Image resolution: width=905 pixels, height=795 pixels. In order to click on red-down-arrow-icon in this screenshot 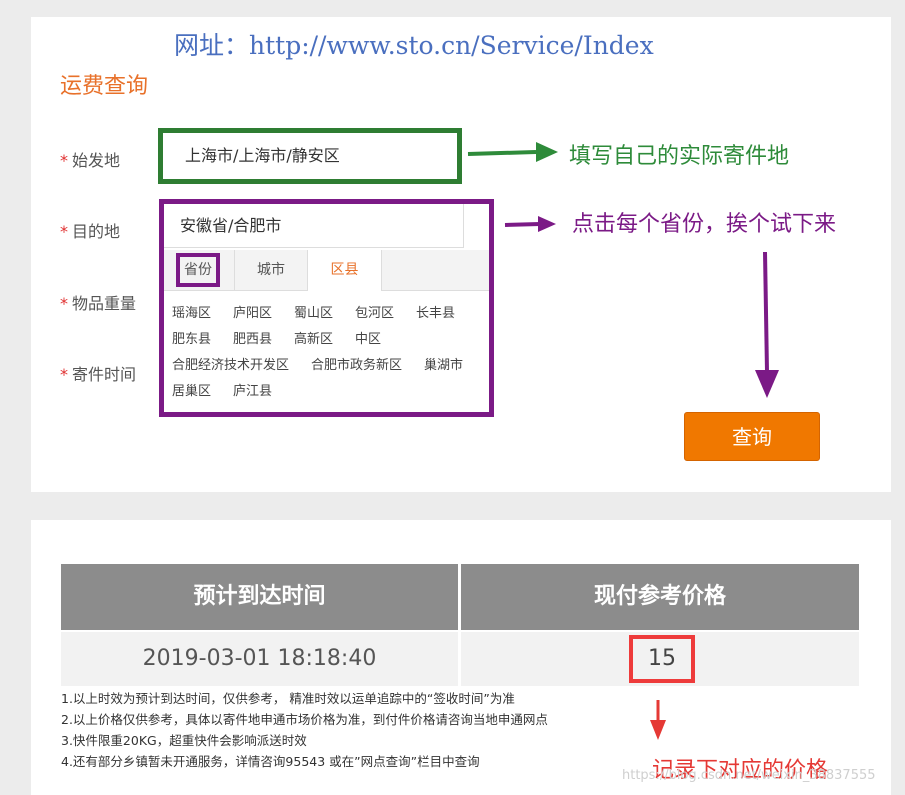, I will do `click(658, 720)`.